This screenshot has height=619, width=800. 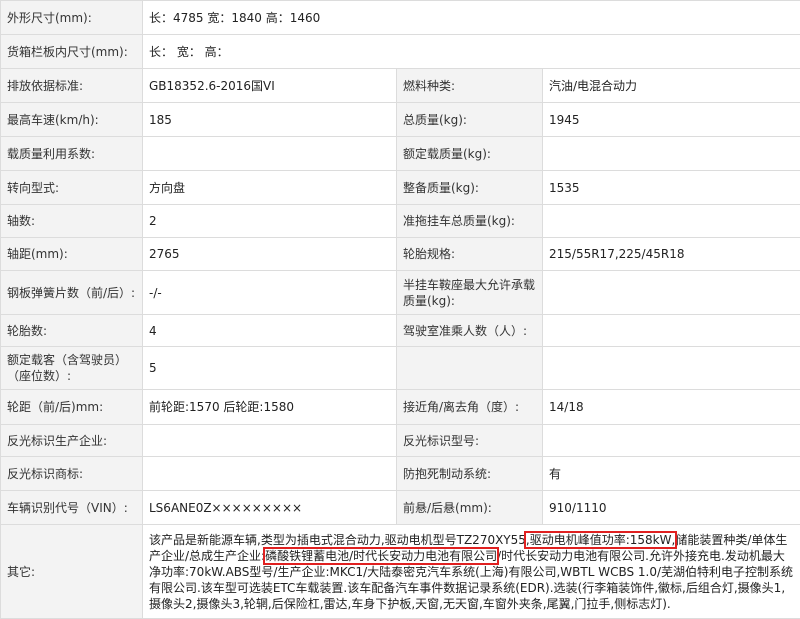 I want to click on note-text: 该产品是新能源车辆,类型为插电式混合动力,驱动电机型号TZ270XY55, so click(x=337, y=540).